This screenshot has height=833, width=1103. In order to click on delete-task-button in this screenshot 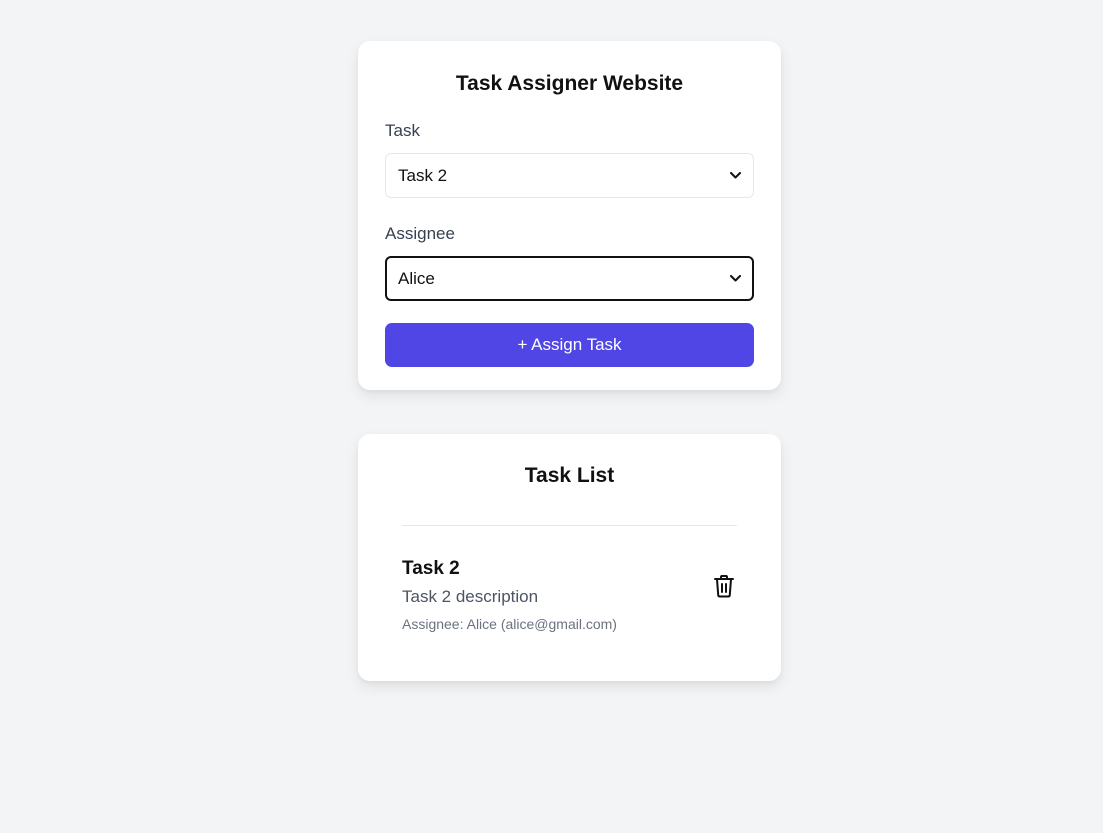, I will do `click(724, 586)`.